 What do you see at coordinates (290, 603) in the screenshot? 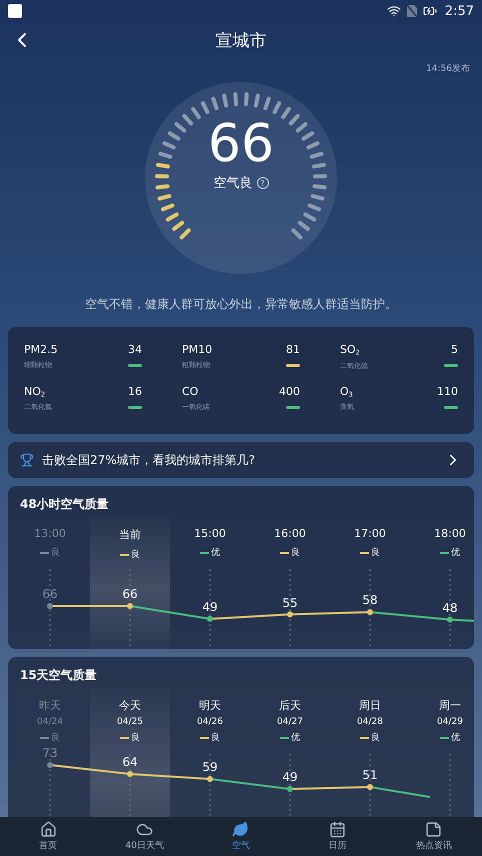
I see `aqi-label: 55` at bounding box center [290, 603].